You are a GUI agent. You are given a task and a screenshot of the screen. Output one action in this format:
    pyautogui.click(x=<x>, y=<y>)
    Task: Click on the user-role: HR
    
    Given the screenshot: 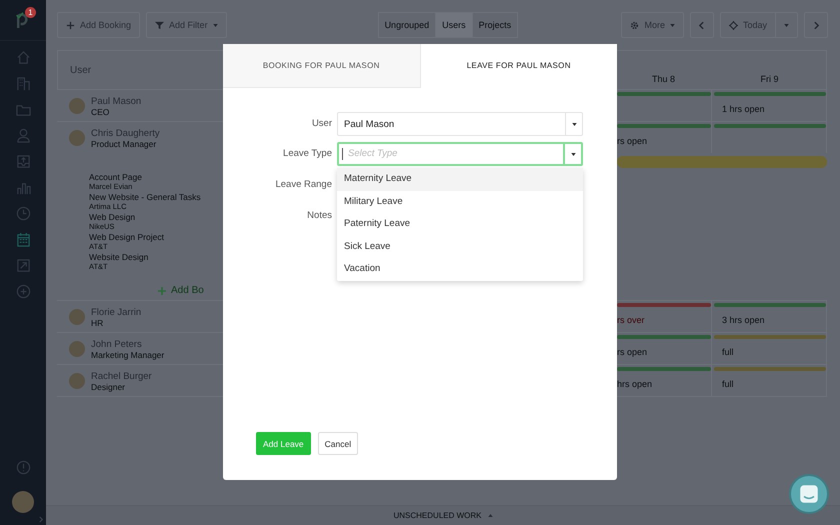 What is the action you would take?
    pyautogui.click(x=97, y=323)
    